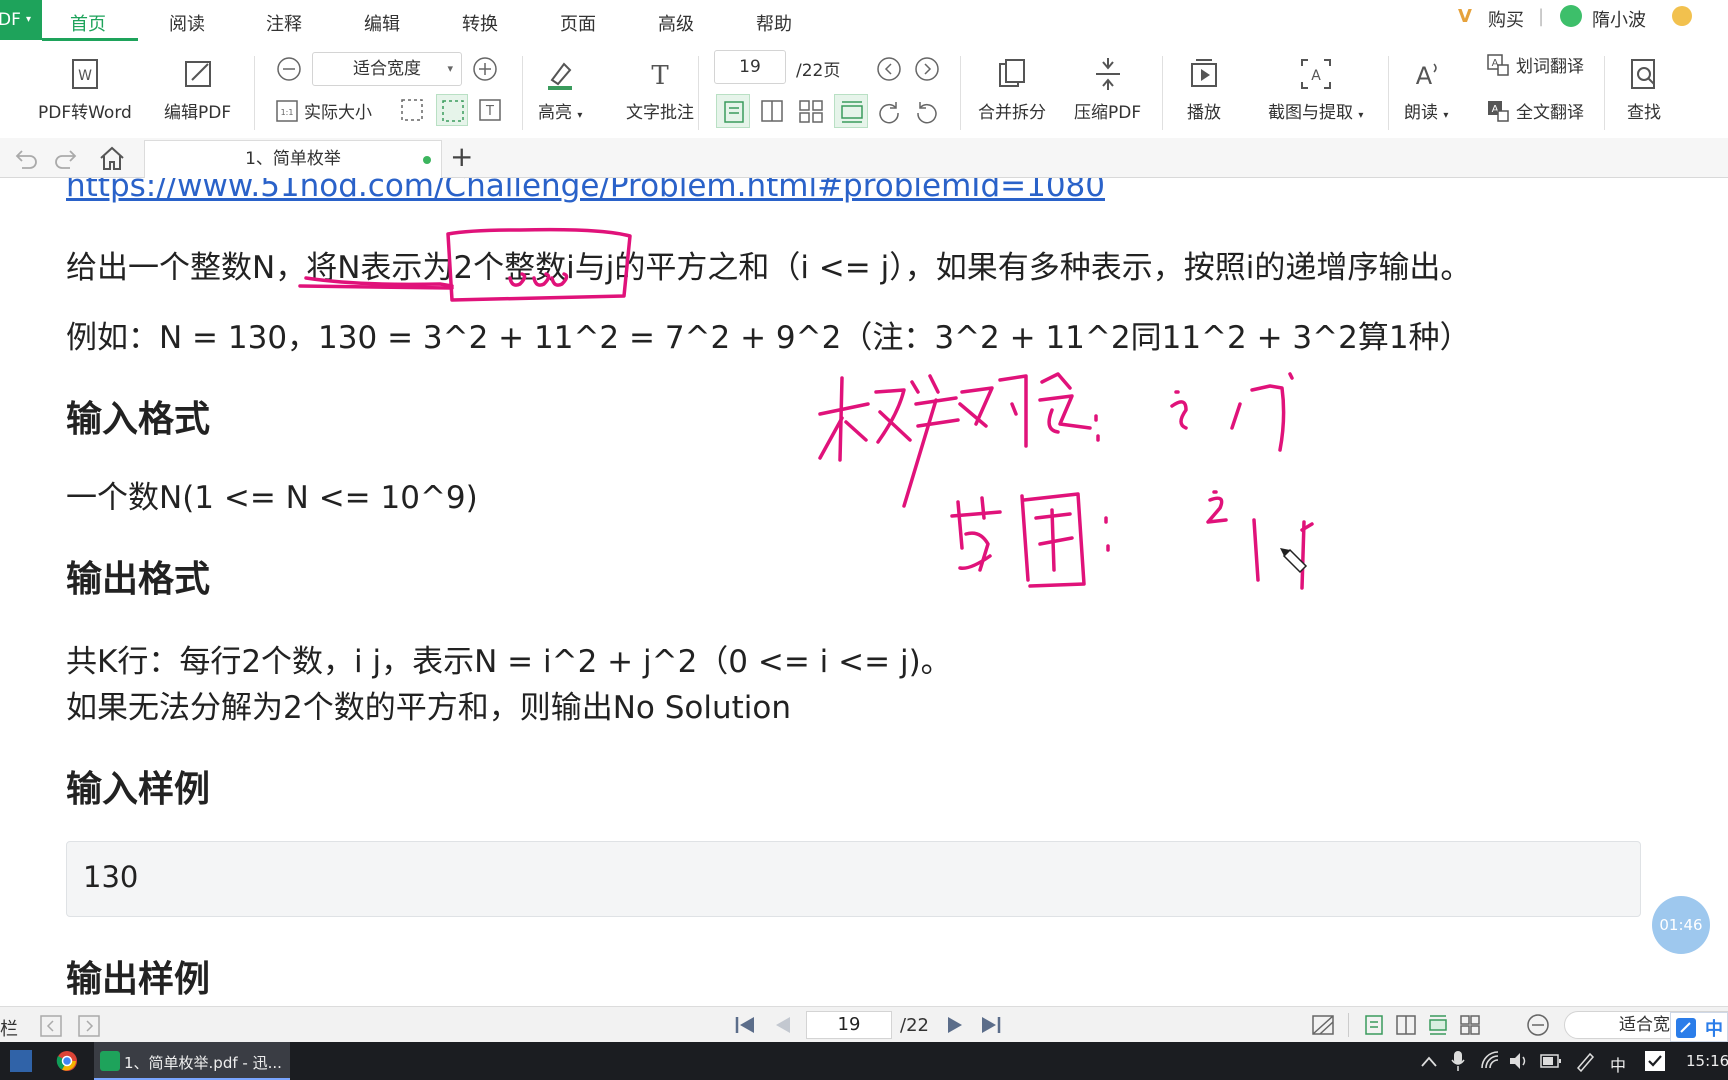 Image resolution: width=1728 pixels, height=1080 pixels. Describe the element at coordinates (783, 1025) in the screenshot. I see `previous-page-icon` at that location.